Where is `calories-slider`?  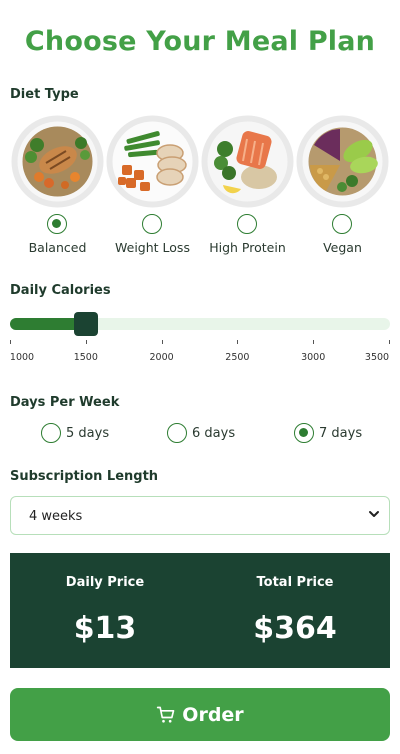
calories-slider is located at coordinates (200, 324).